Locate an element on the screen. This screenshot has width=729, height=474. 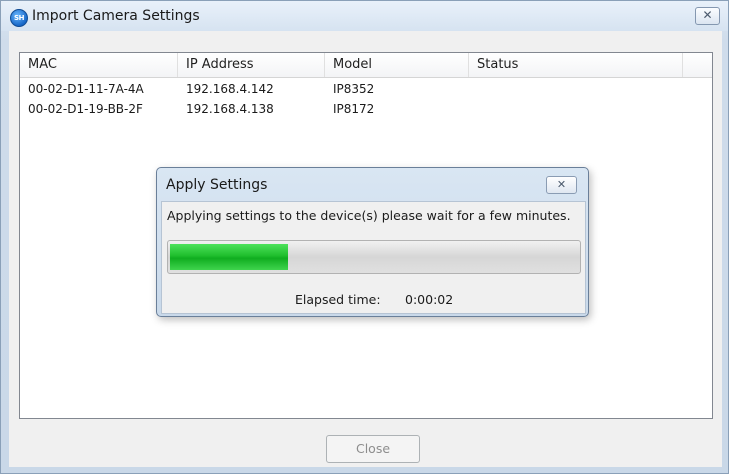
column-header-status: Status is located at coordinates (576, 65).